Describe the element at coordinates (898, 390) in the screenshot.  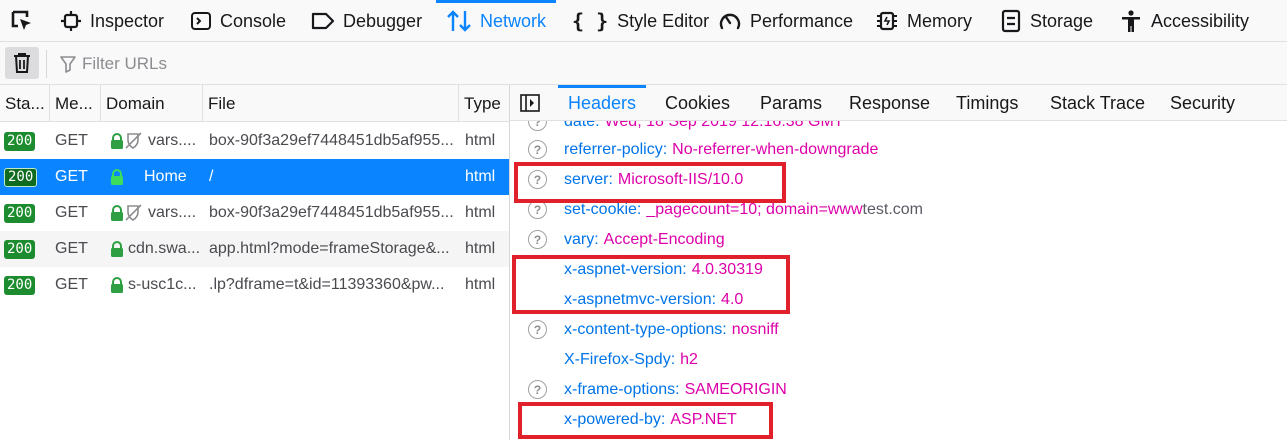
I see `header-row-x-frame-options: ? x-frame-options: SAMEORIGIN` at that location.